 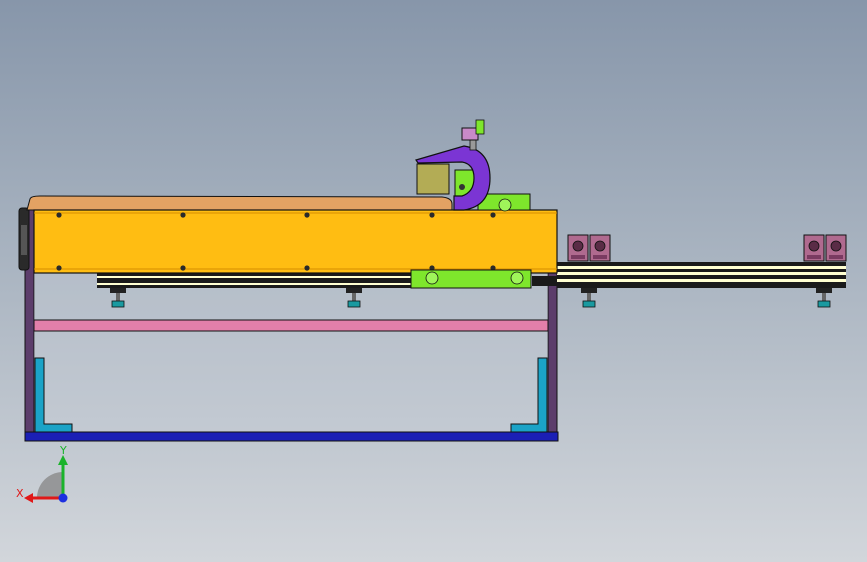 I want to click on rail-left-section, so click(x=254, y=280).